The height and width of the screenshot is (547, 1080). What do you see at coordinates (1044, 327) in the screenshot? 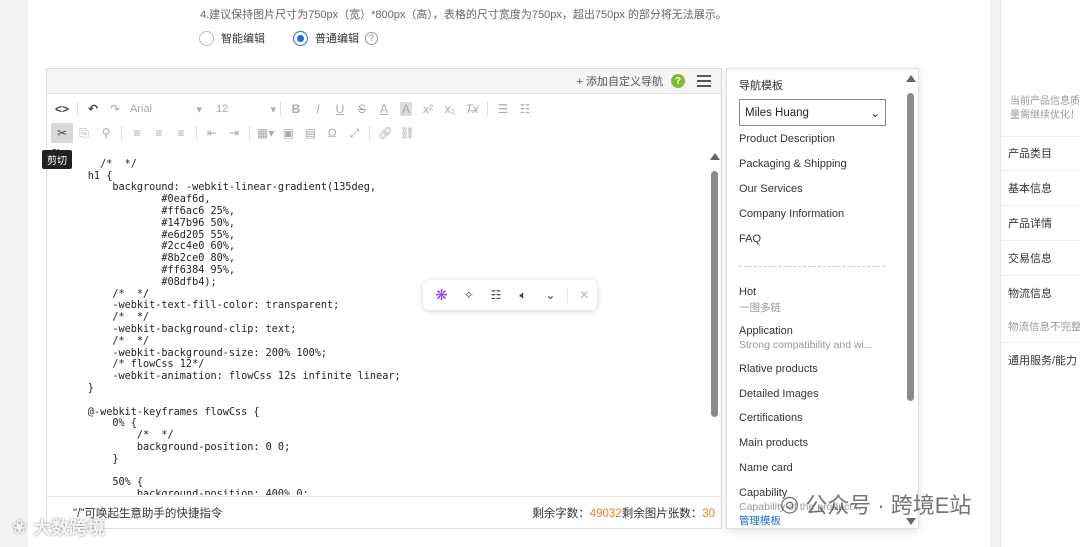
I see `rp-logistics-incomplete: 物流信息不完整` at bounding box center [1044, 327].